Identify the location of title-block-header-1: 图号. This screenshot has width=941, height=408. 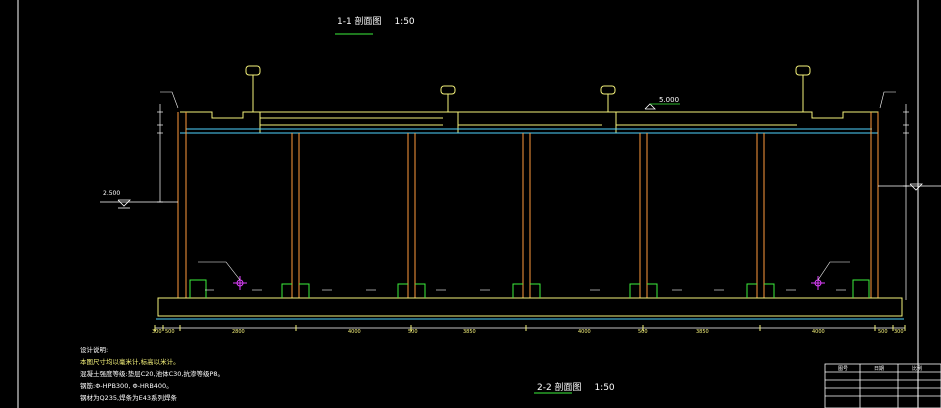
(843, 369).